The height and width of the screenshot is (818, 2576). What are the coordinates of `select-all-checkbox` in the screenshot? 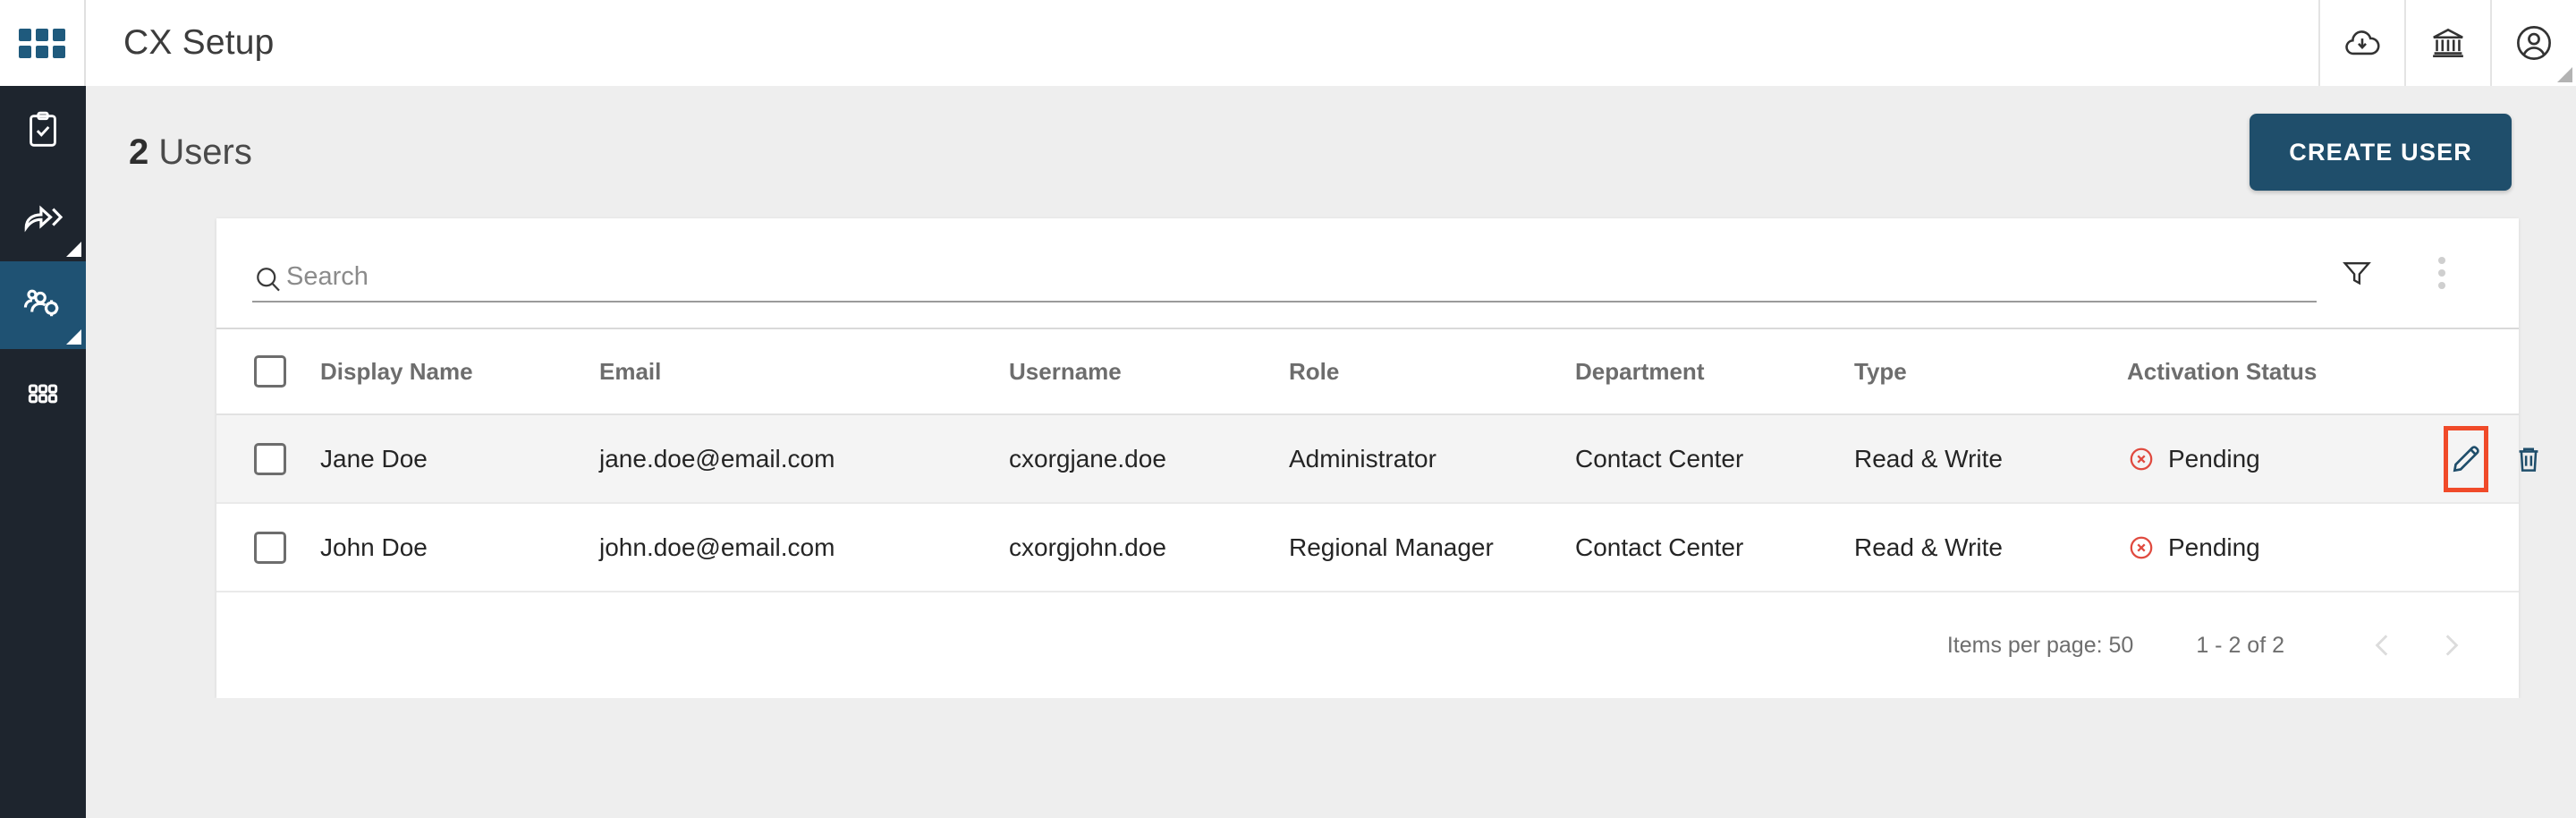 It's located at (270, 372).